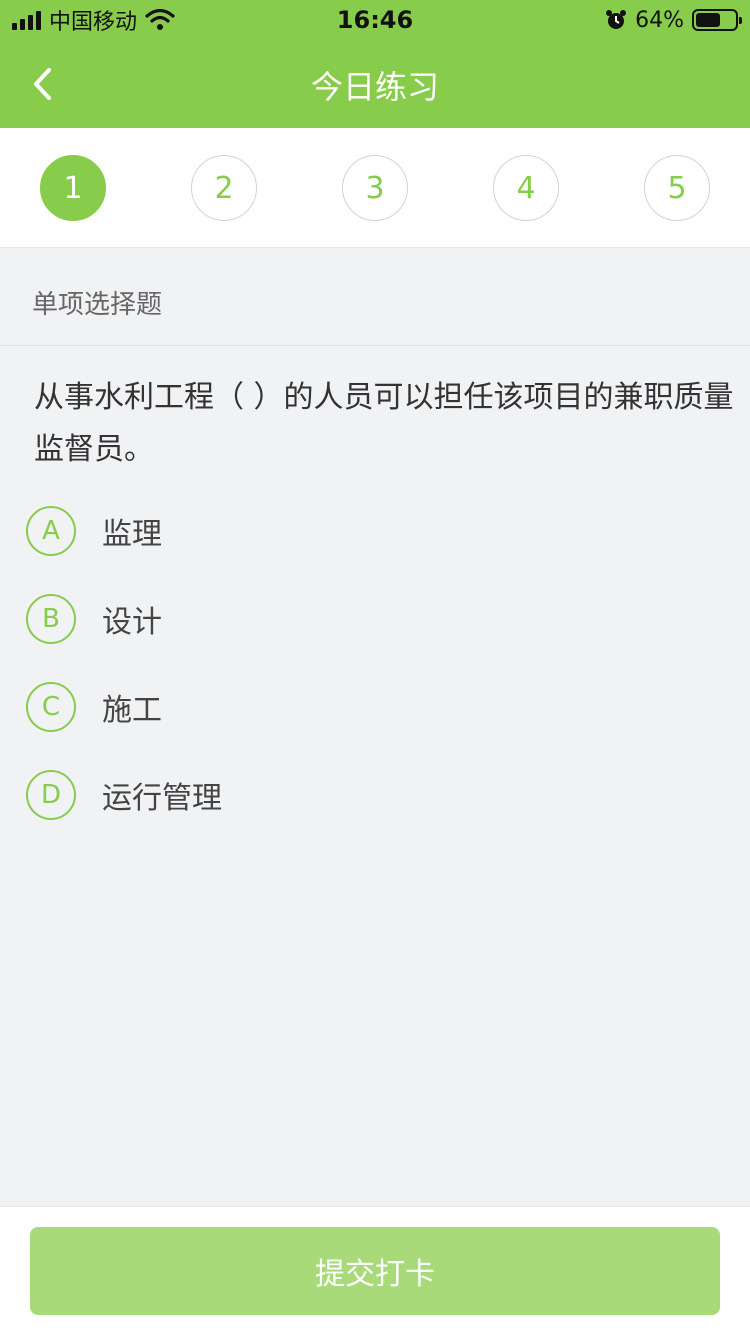 The width and height of the screenshot is (750, 1334). What do you see at coordinates (384, 423) in the screenshot?
I see `question-text: 从事水利工程（ ）的人员可以担任该项目的兼职质量监督员。` at bounding box center [384, 423].